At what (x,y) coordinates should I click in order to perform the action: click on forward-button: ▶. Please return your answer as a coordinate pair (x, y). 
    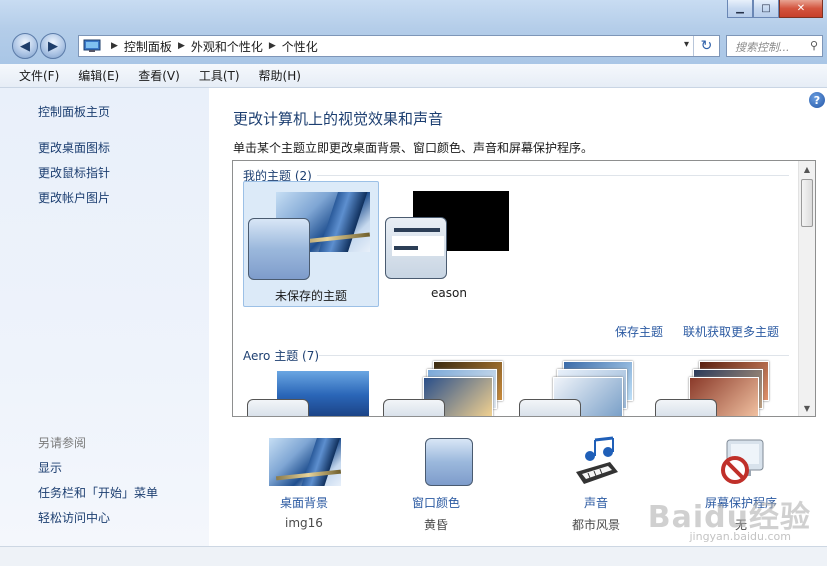
    Looking at the image, I should click on (53, 46).